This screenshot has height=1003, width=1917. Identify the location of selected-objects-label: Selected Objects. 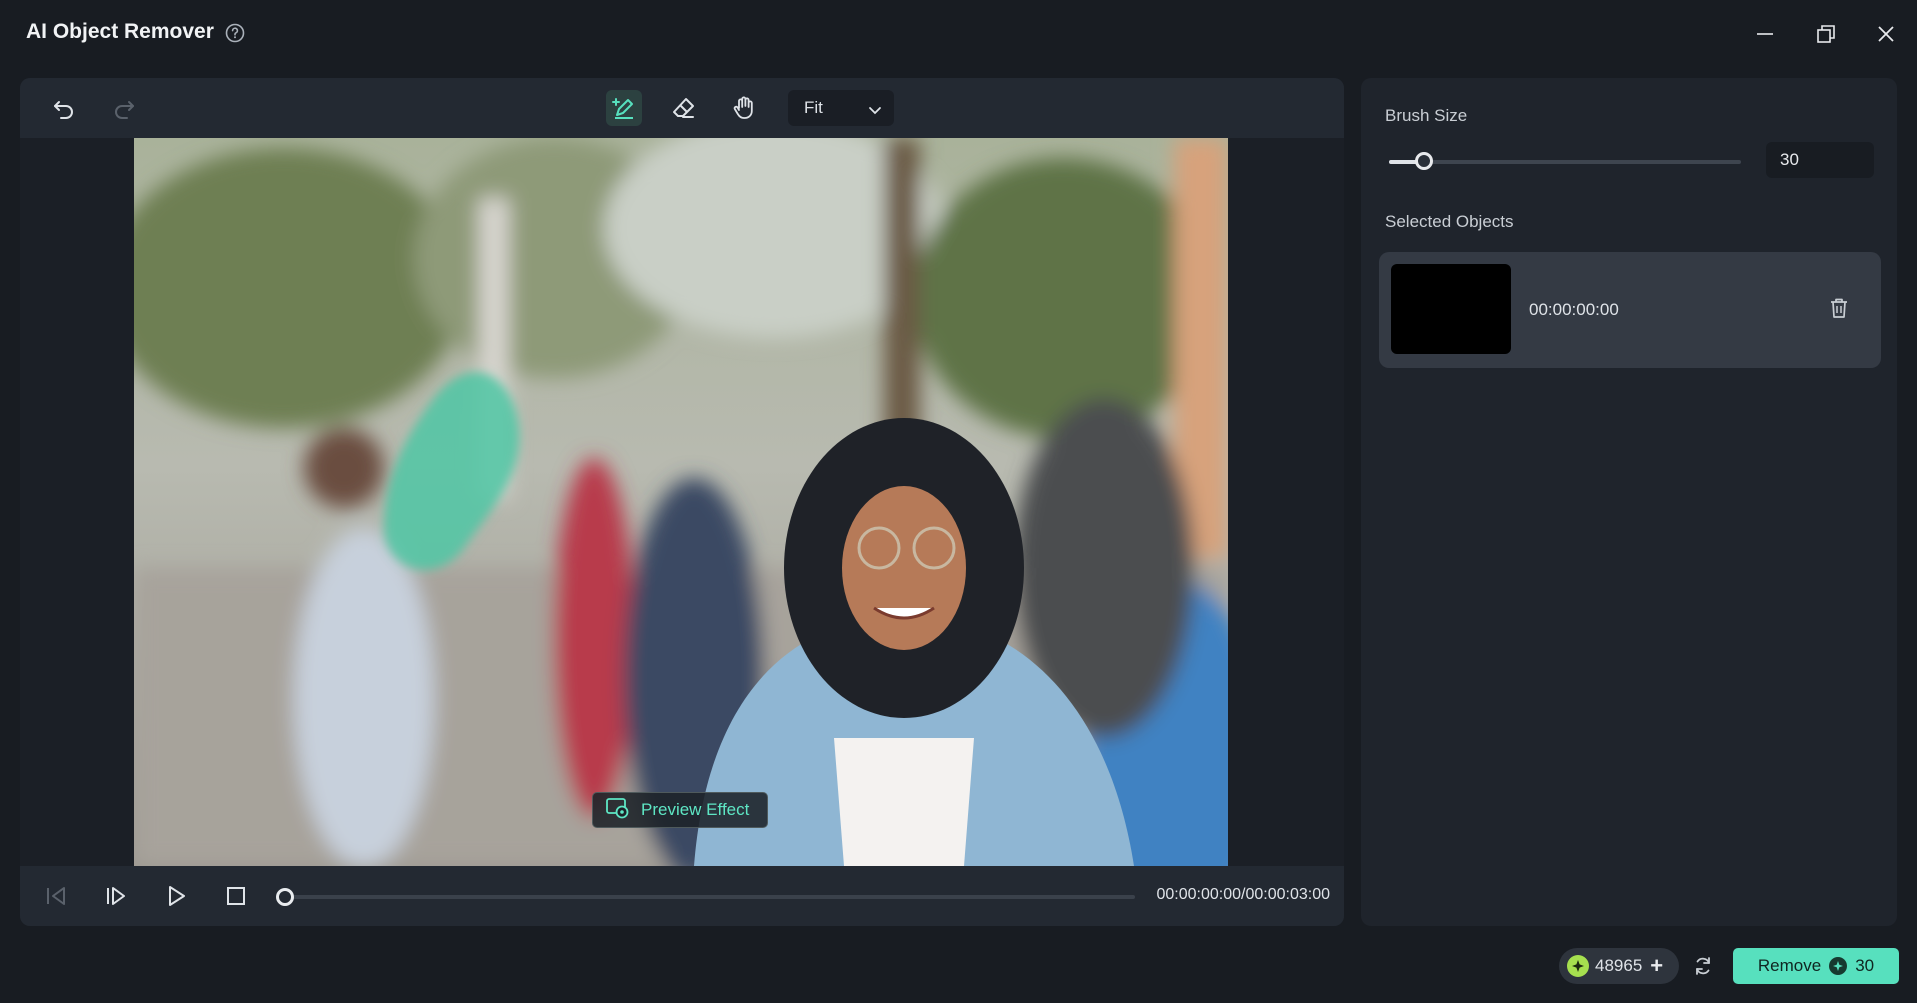
(1449, 221).